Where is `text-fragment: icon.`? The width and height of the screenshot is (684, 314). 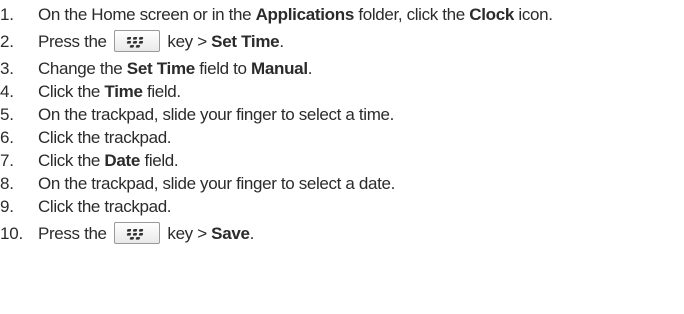 text-fragment: icon. is located at coordinates (533, 14).